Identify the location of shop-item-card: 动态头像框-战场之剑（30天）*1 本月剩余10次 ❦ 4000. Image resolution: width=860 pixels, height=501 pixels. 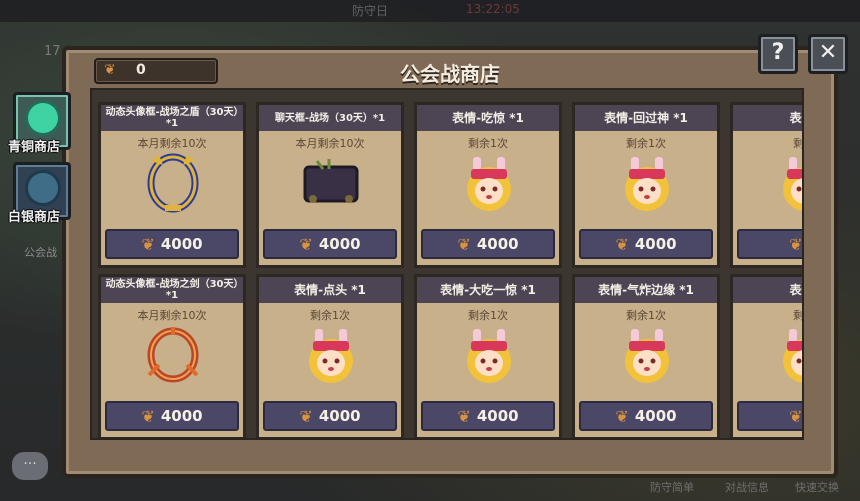
(172, 356).